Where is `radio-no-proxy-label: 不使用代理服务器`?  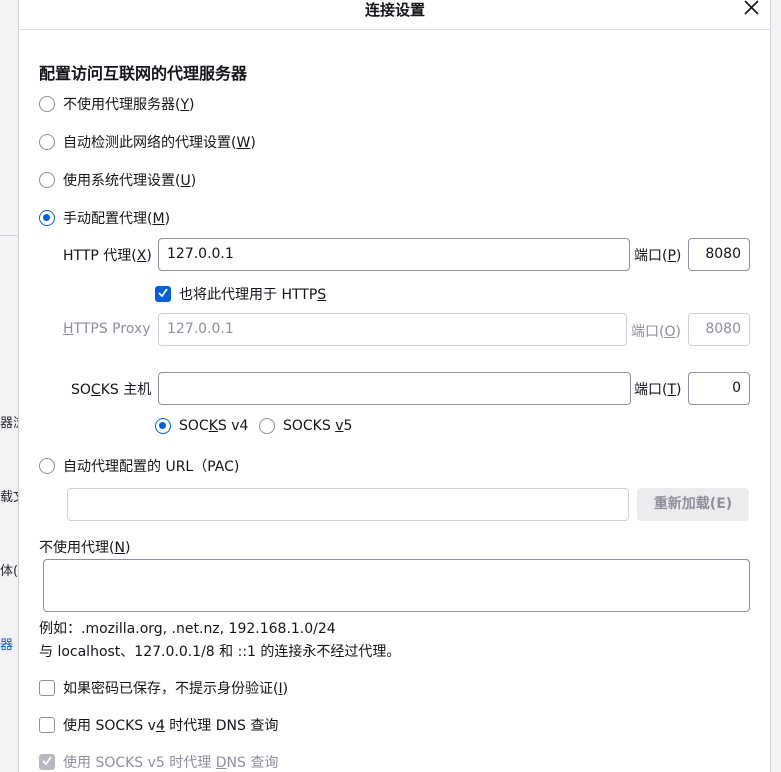
radio-no-proxy-label: 不使用代理服务器 is located at coordinates (119, 105).